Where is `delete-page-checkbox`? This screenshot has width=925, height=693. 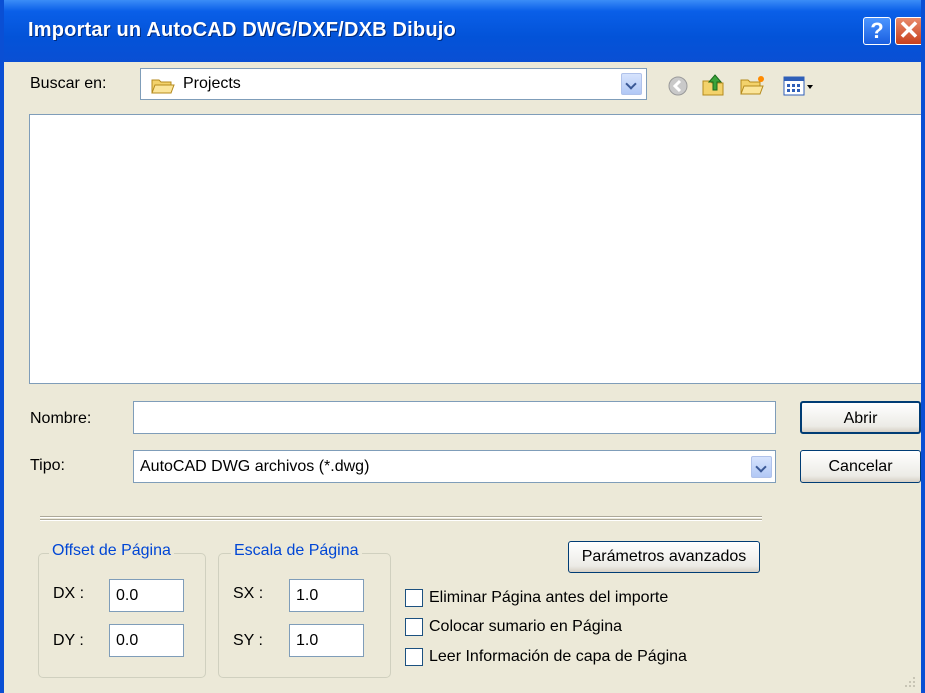
delete-page-checkbox is located at coordinates (414, 598).